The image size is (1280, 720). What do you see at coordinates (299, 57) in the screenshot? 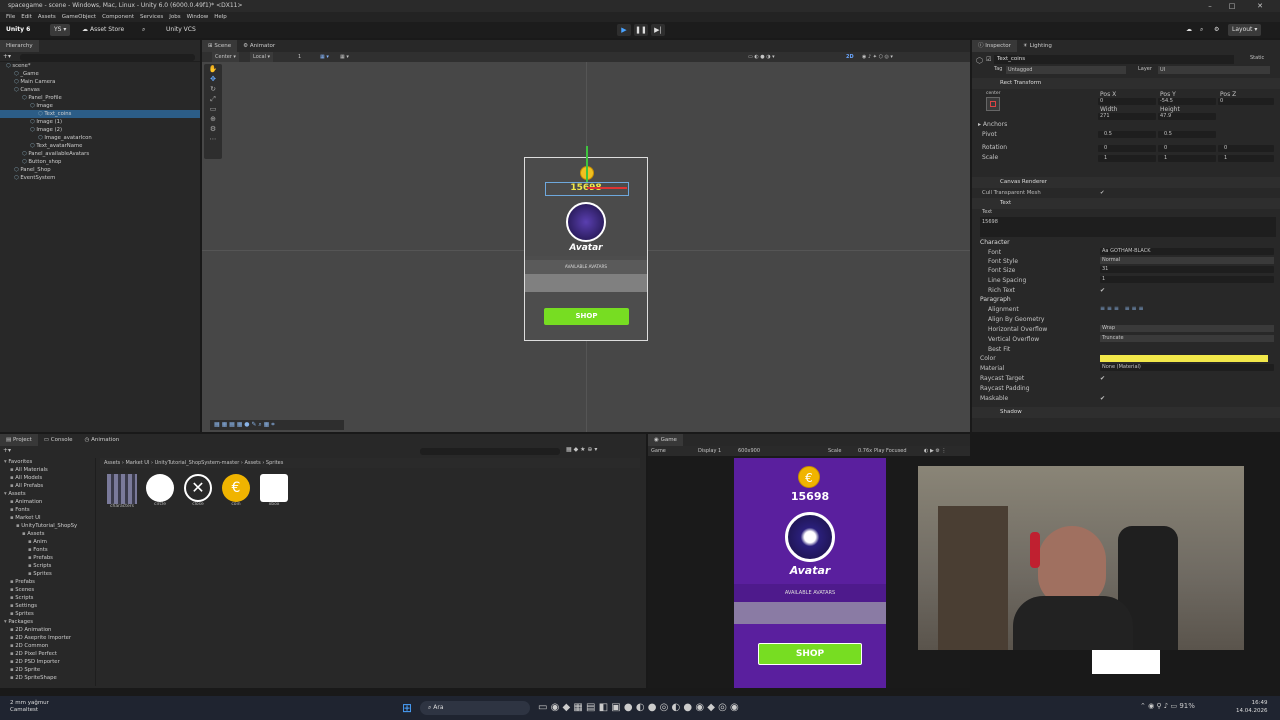
I see `grid-value: 1` at bounding box center [299, 57].